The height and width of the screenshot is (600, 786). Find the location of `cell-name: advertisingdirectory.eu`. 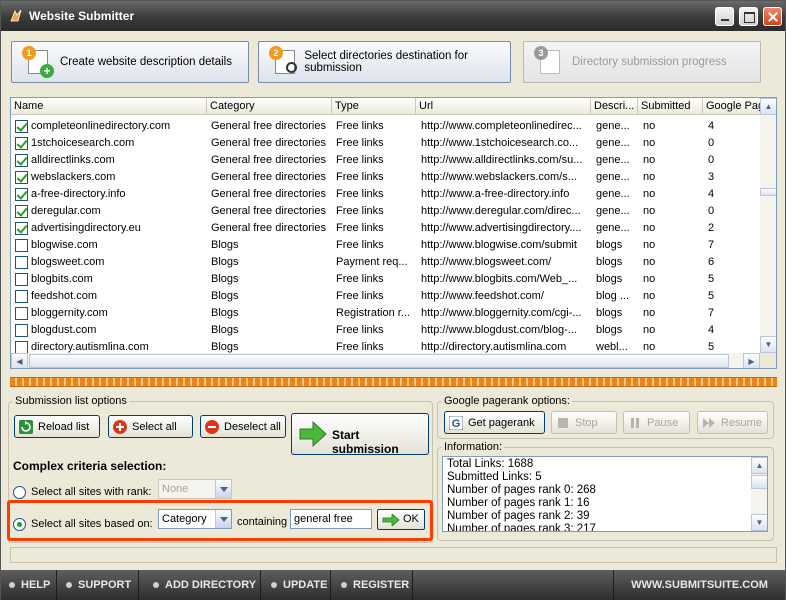

cell-name: advertisingdirectory.eu is located at coordinates (86, 228).